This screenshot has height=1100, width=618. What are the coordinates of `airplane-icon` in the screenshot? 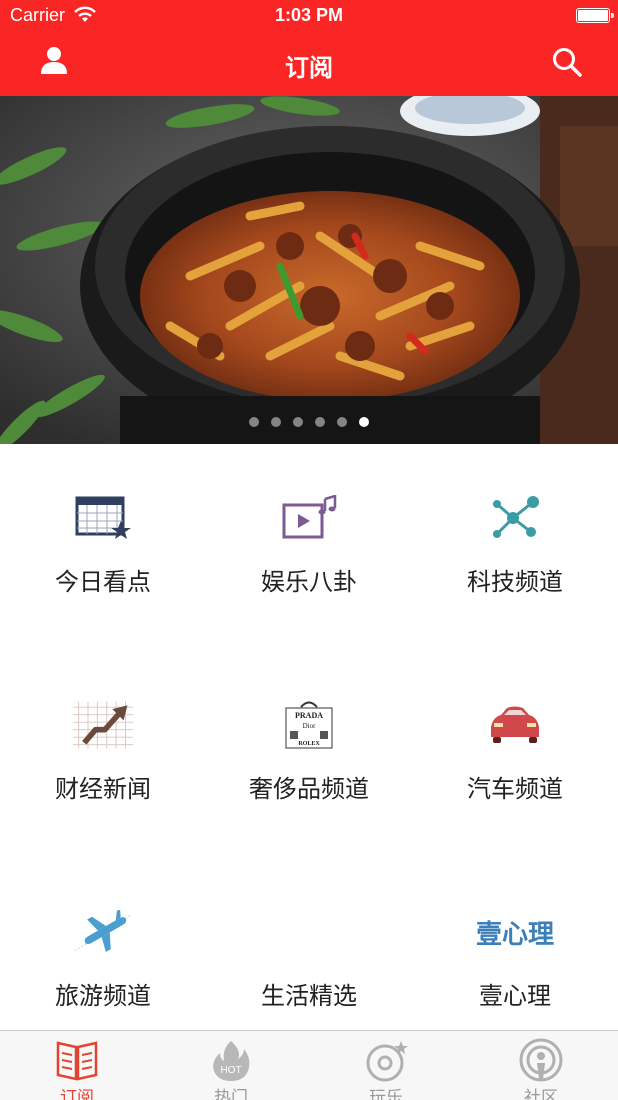 It's located at (103, 932).